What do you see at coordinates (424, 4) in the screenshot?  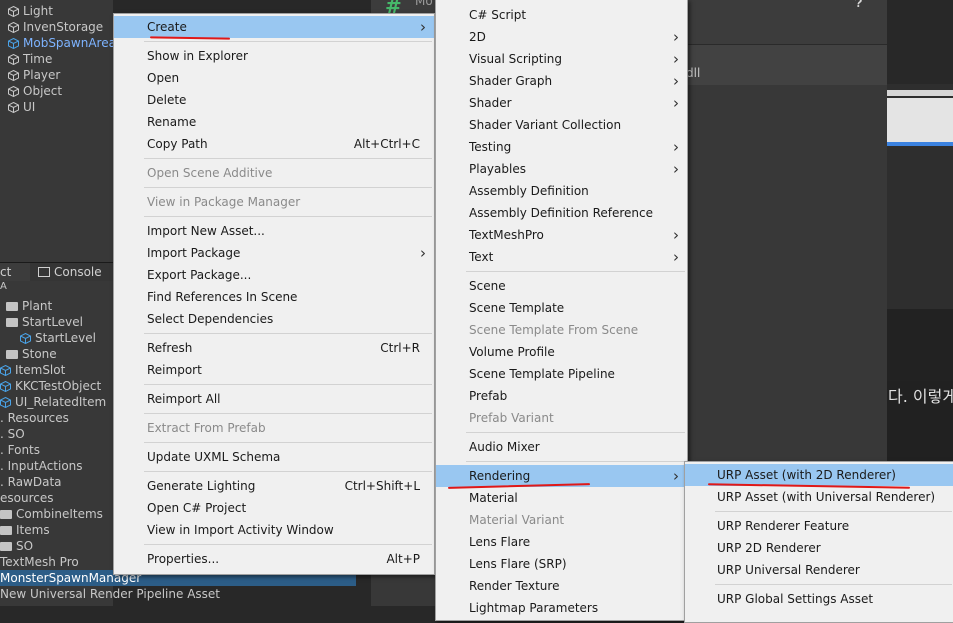 I see `inspector-header-text: Mo` at bounding box center [424, 4].